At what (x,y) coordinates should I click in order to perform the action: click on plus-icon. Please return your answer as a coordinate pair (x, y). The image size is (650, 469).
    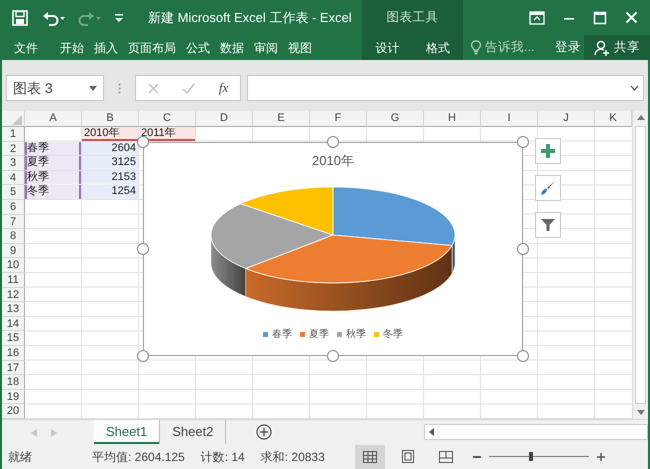
    Looking at the image, I should click on (548, 151).